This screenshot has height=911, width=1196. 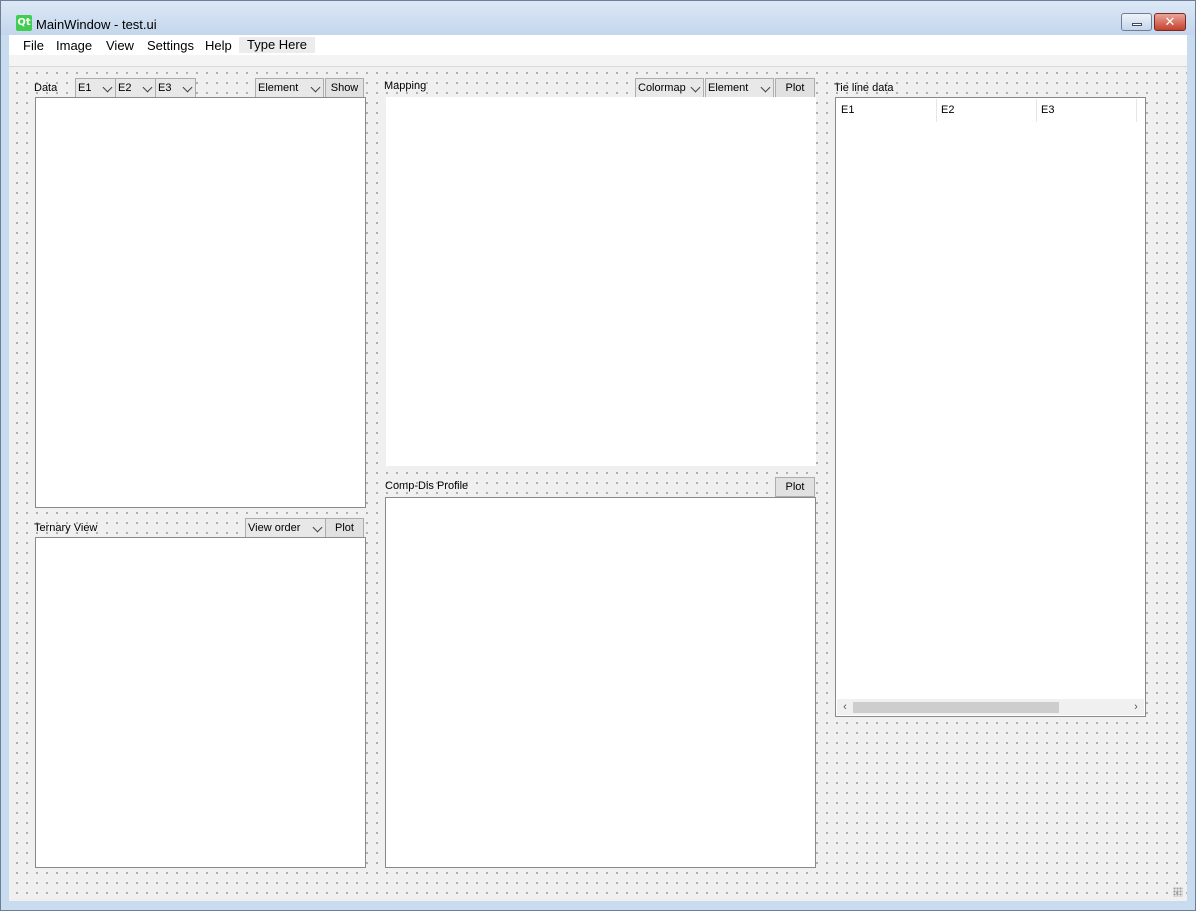 What do you see at coordinates (85, 88) in the screenshot?
I see `e1-combo-value: E1` at bounding box center [85, 88].